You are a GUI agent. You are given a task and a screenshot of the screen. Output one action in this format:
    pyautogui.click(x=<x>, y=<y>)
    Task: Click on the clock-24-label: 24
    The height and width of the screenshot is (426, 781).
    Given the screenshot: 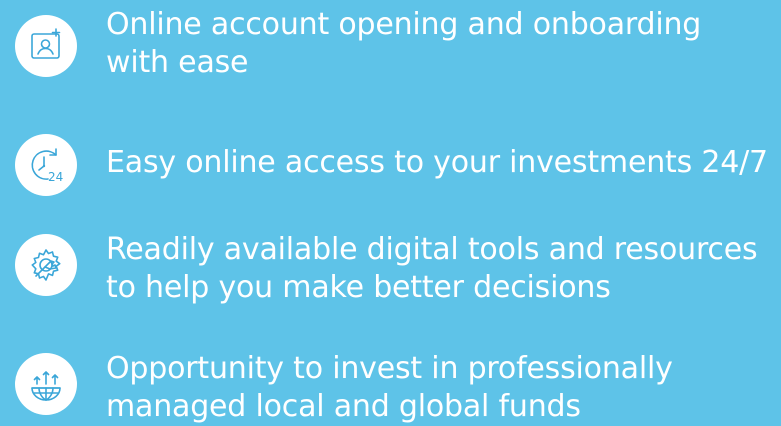 What is the action you would take?
    pyautogui.click(x=55, y=177)
    